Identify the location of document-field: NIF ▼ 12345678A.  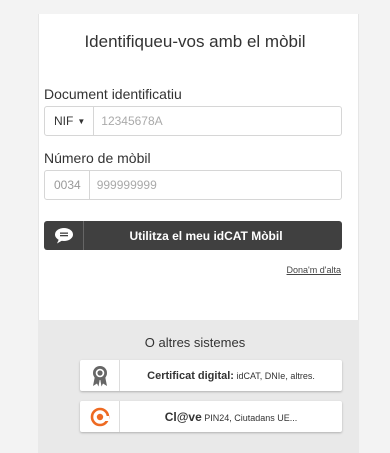
(193, 121).